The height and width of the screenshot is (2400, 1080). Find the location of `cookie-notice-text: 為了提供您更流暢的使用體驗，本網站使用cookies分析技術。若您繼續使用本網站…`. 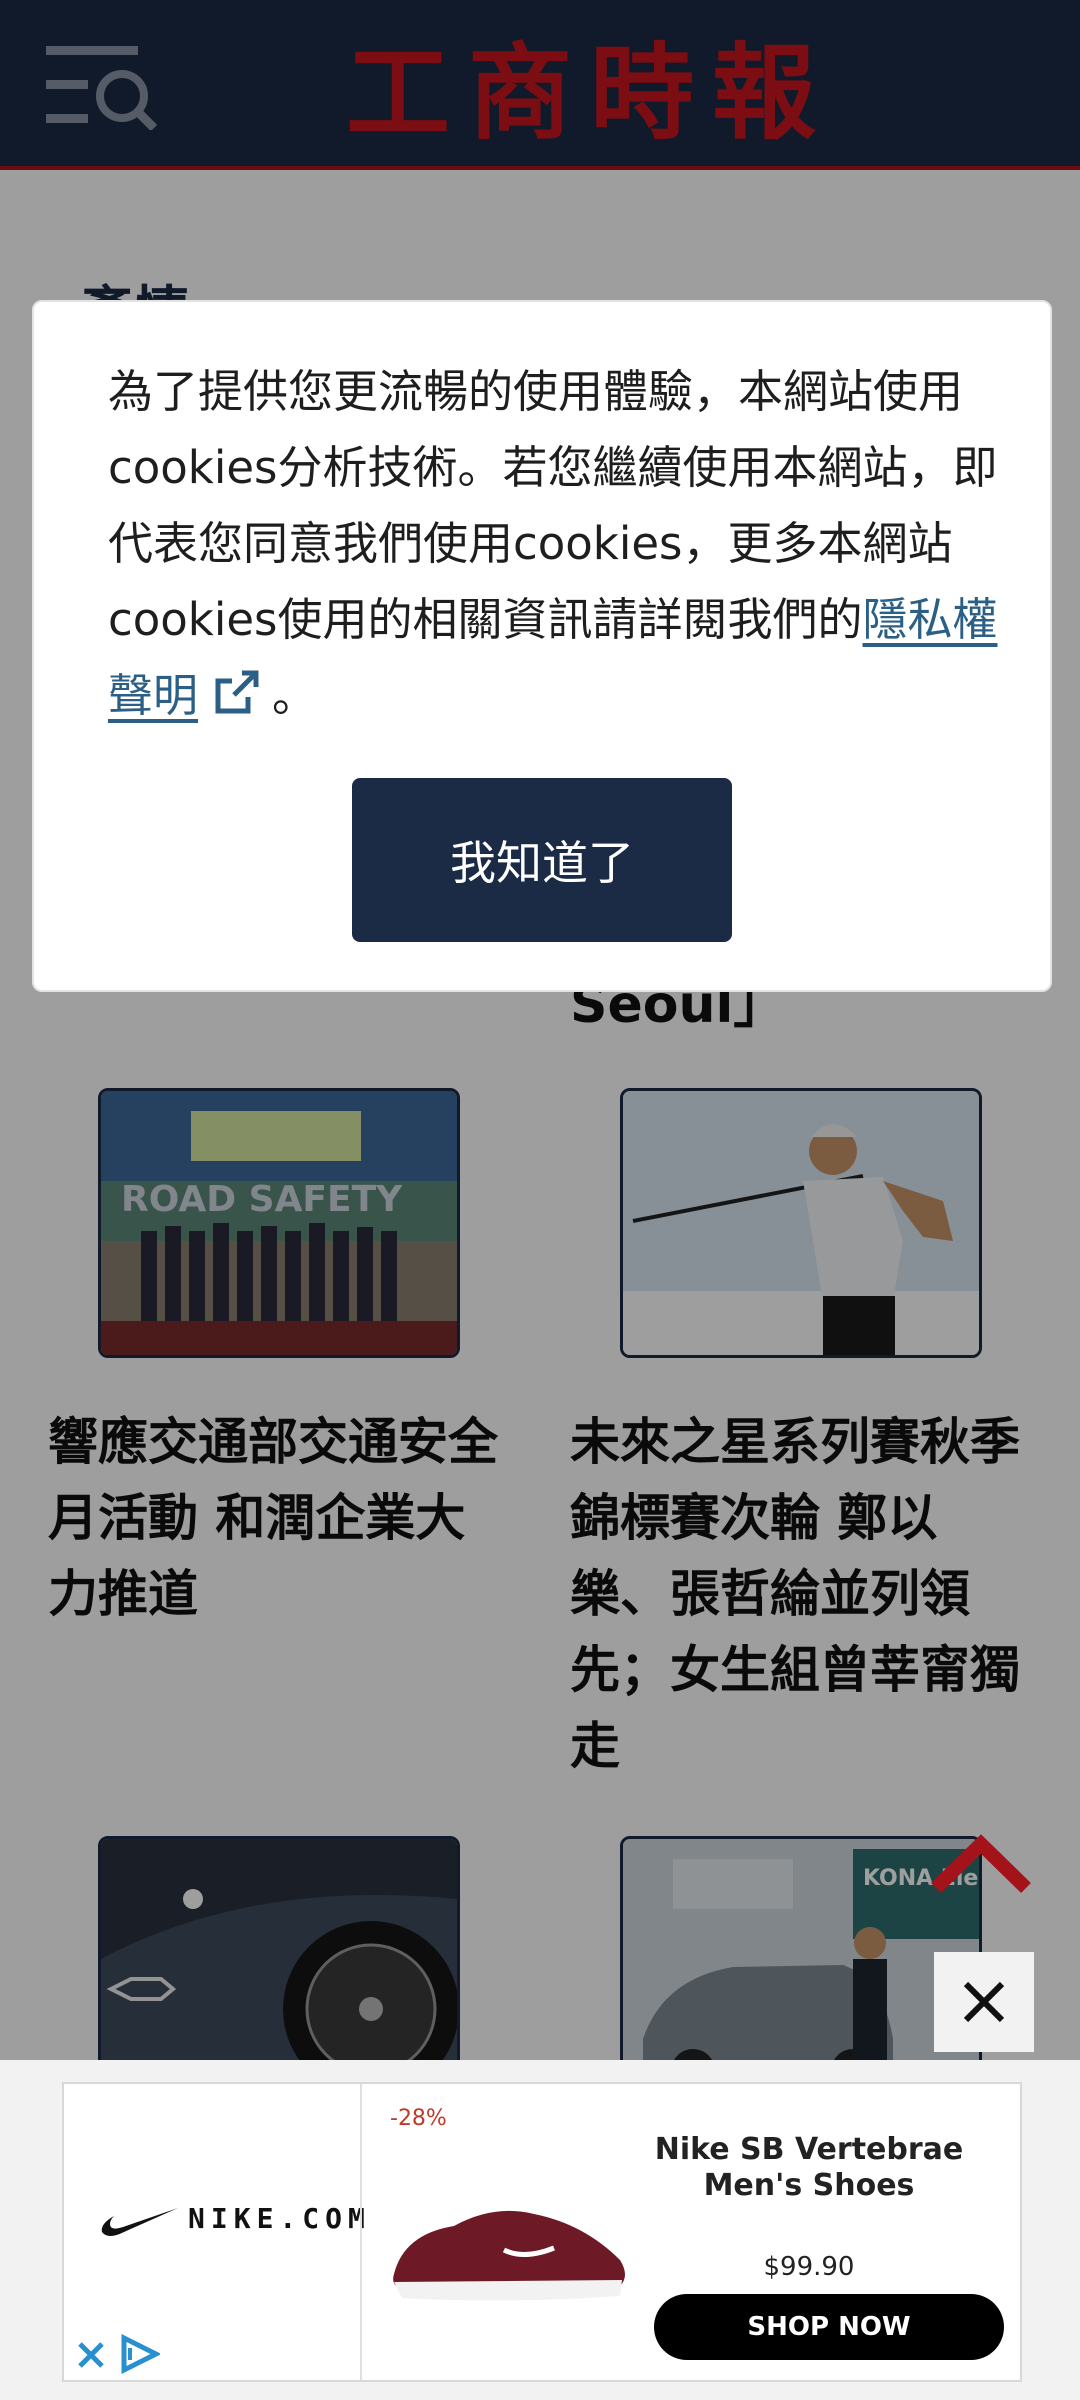

cookie-notice-text: 為了提供您更流暢的使用體驗，本網站使用cookies分析技術。若您繼續使用本網站… is located at coordinates (558, 544).